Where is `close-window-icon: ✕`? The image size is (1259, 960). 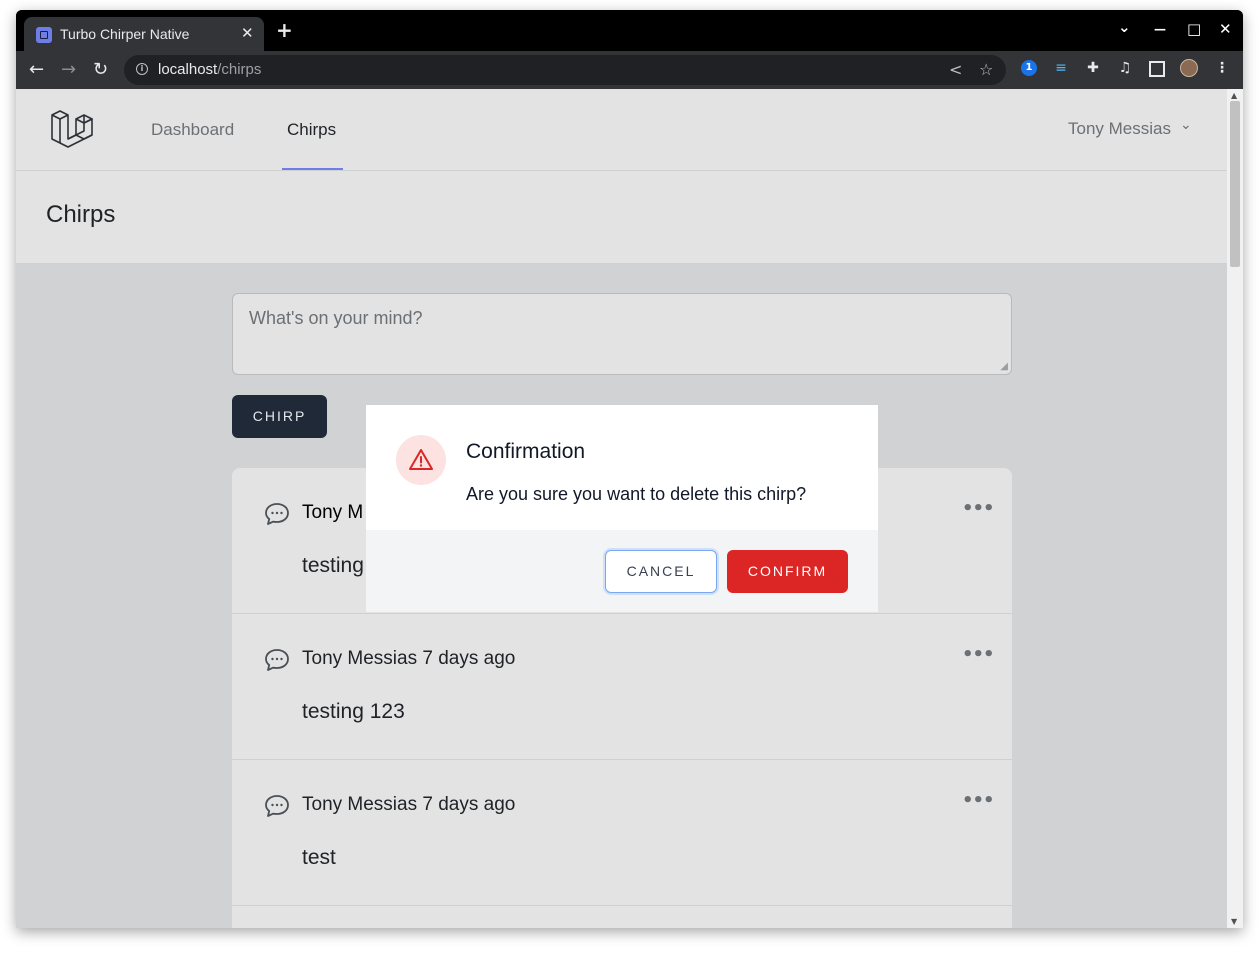 close-window-icon: ✕ is located at coordinates (1225, 29).